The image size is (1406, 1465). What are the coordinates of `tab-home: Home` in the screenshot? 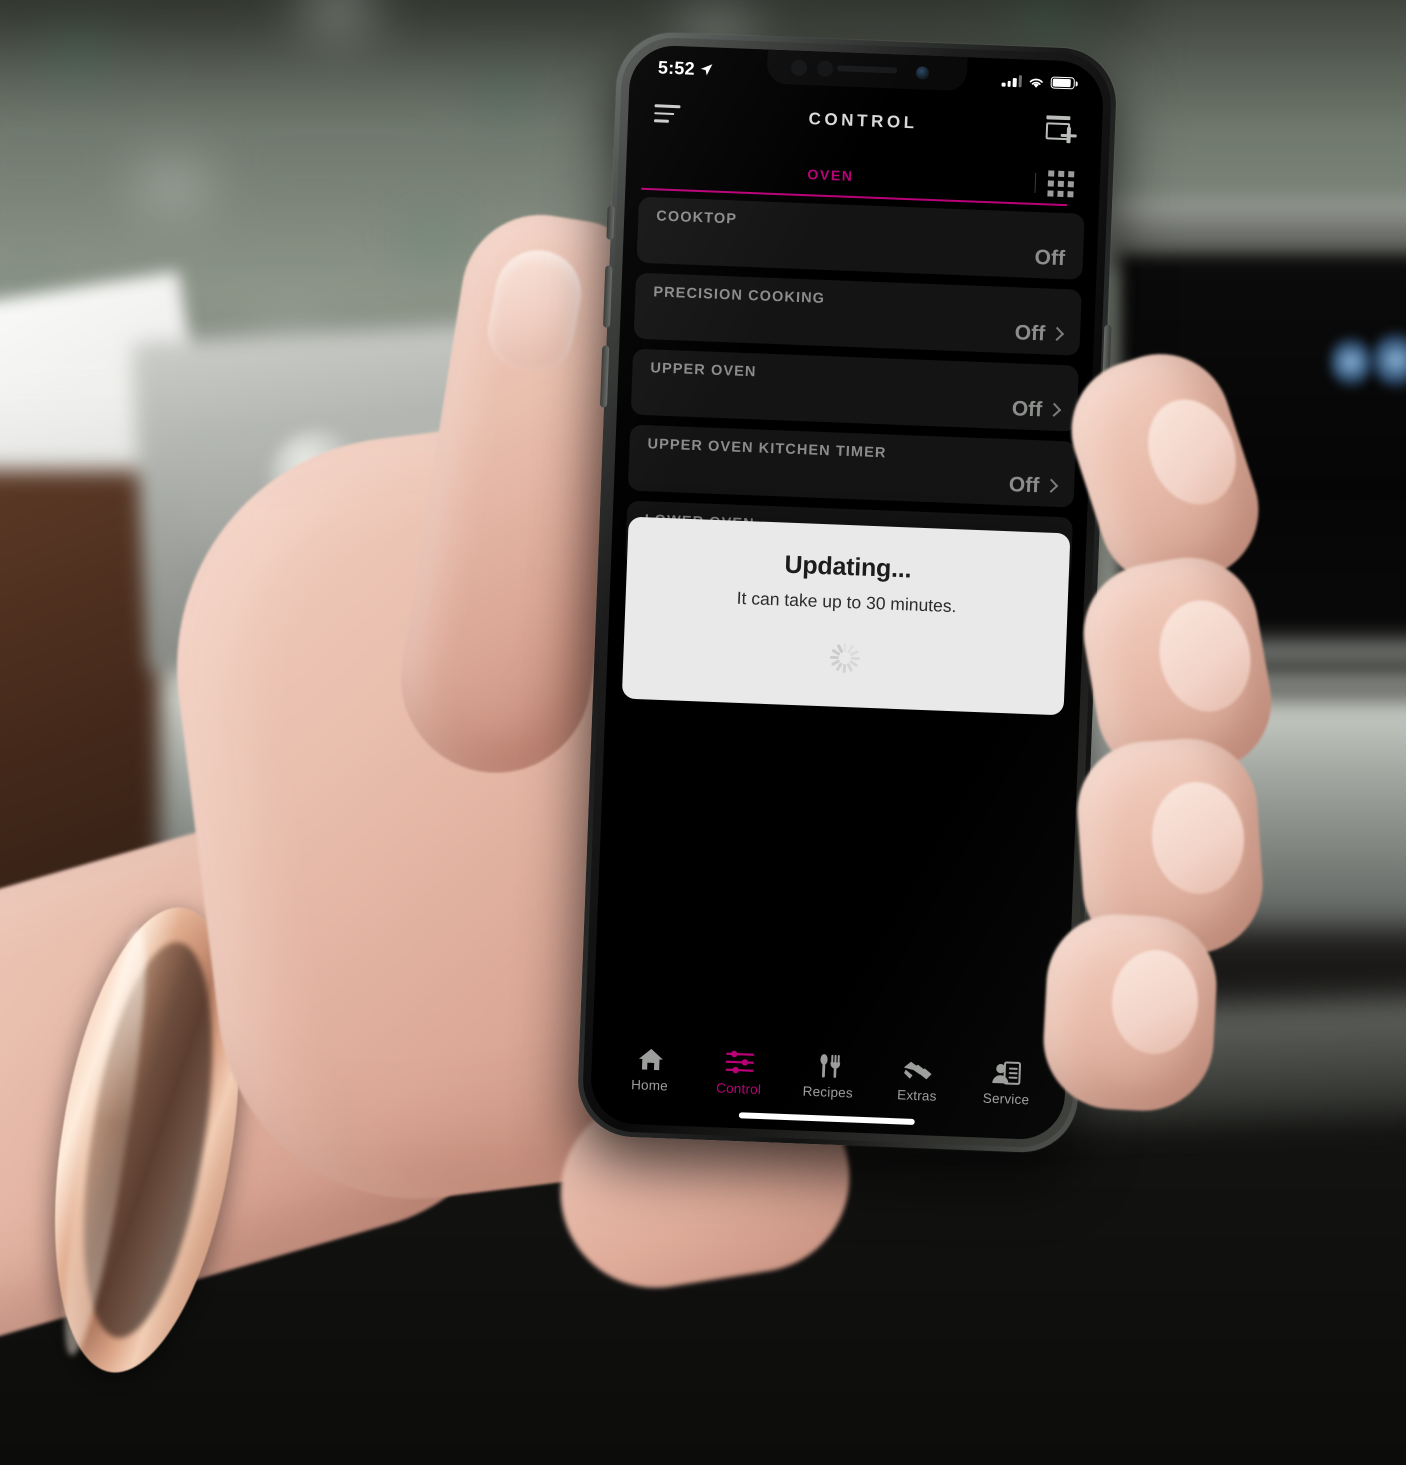 It's located at (650, 1067).